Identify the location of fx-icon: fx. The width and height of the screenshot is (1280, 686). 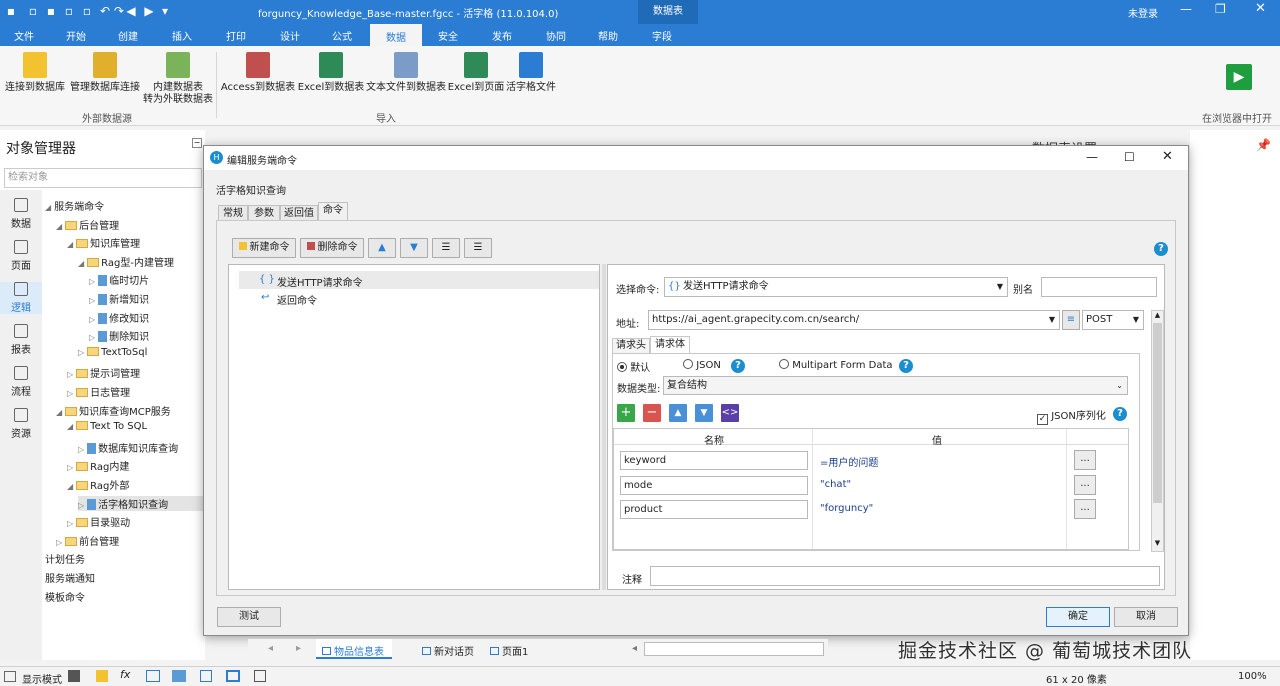
(125, 674).